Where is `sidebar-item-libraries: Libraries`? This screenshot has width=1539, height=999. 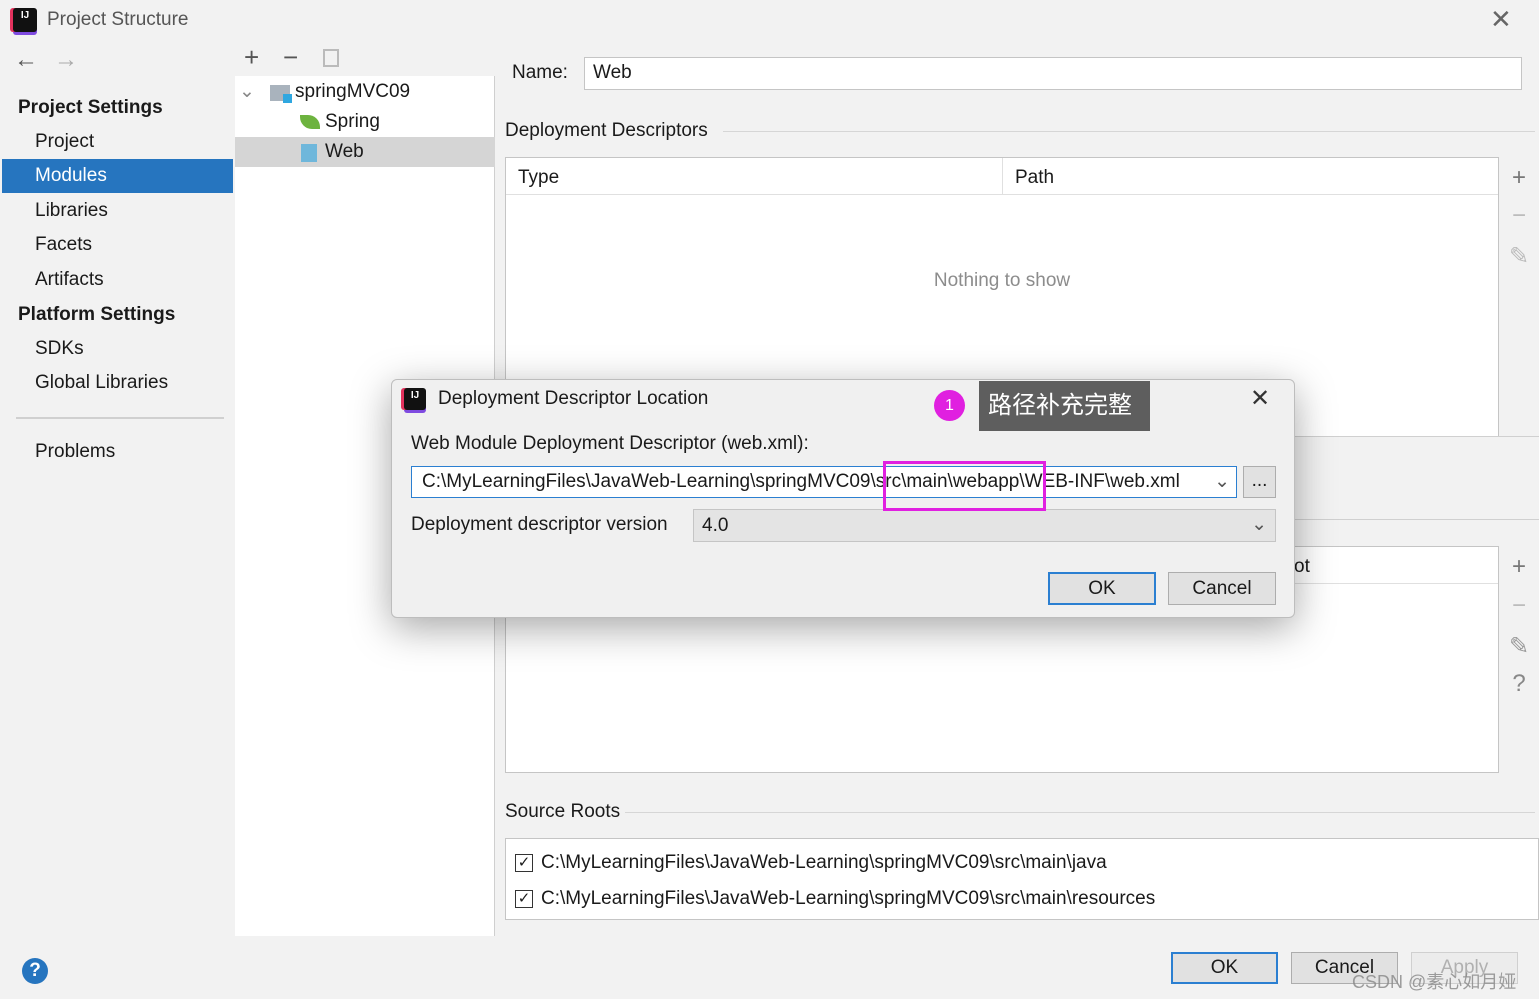
sidebar-item-libraries: Libraries is located at coordinates (117, 211).